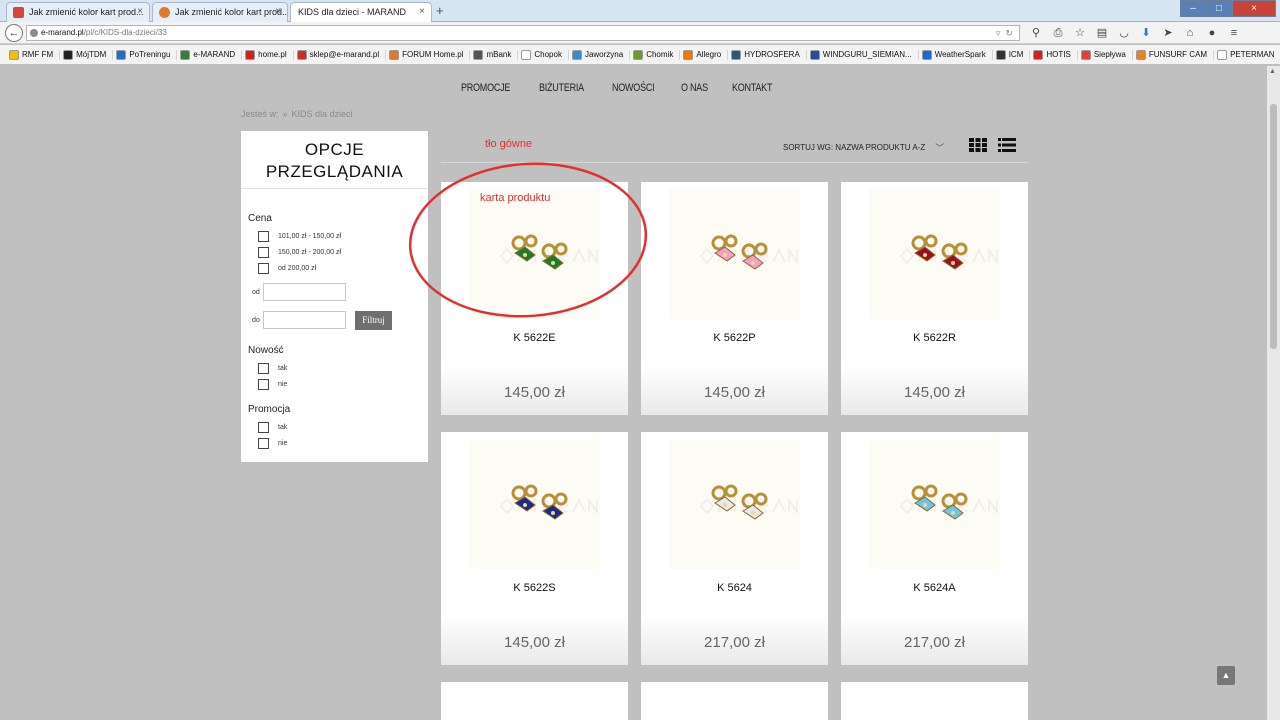  I want to click on product-card: K 5622R 145,00 zł, so click(934, 298).